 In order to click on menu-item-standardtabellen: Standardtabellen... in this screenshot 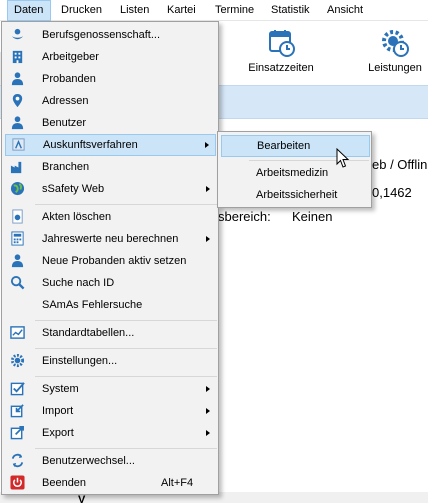, I will do `click(110, 333)`.